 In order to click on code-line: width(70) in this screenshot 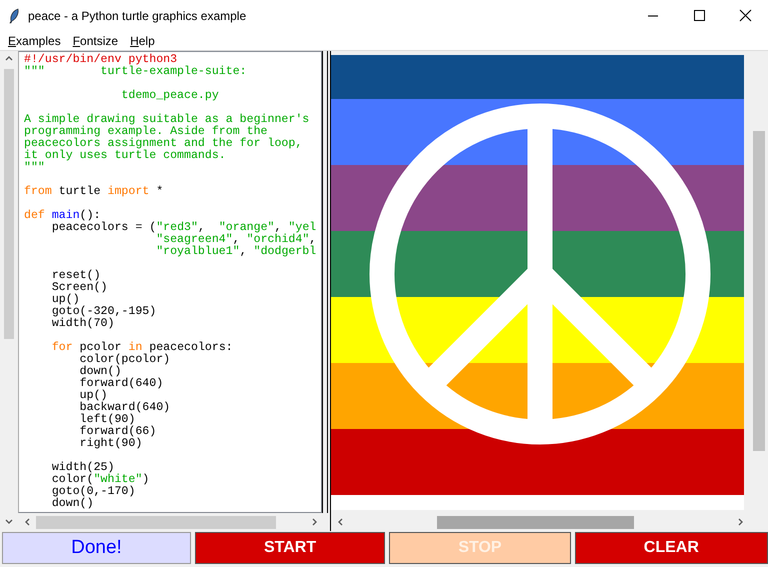, I will do `click(83, 324)`.